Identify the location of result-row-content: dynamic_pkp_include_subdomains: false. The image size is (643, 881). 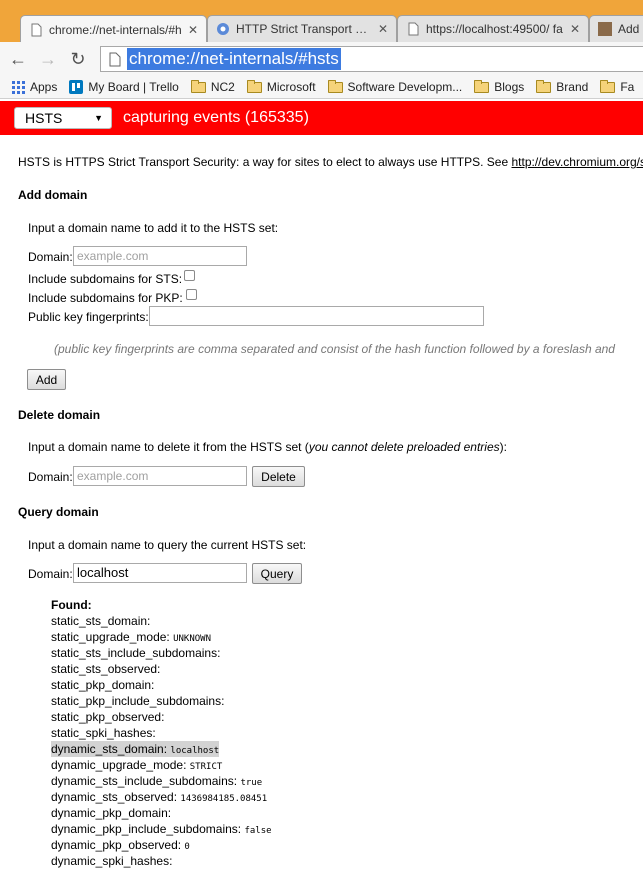
(161, 829).